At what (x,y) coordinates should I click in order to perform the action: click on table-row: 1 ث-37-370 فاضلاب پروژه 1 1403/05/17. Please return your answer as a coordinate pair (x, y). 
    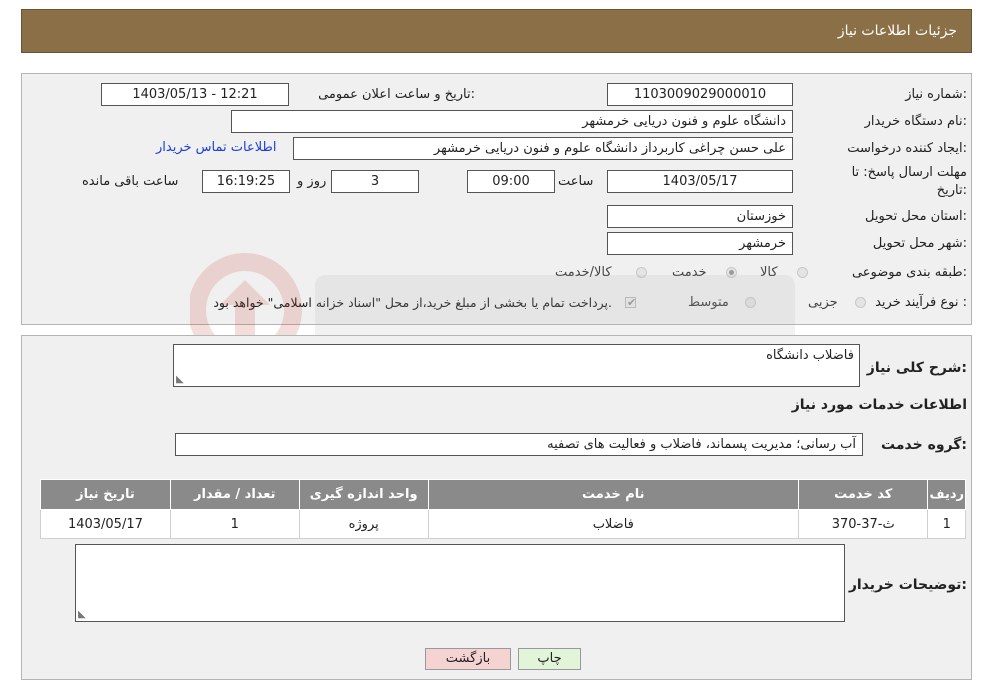
    Looking at the image, I should click on (503, 524).